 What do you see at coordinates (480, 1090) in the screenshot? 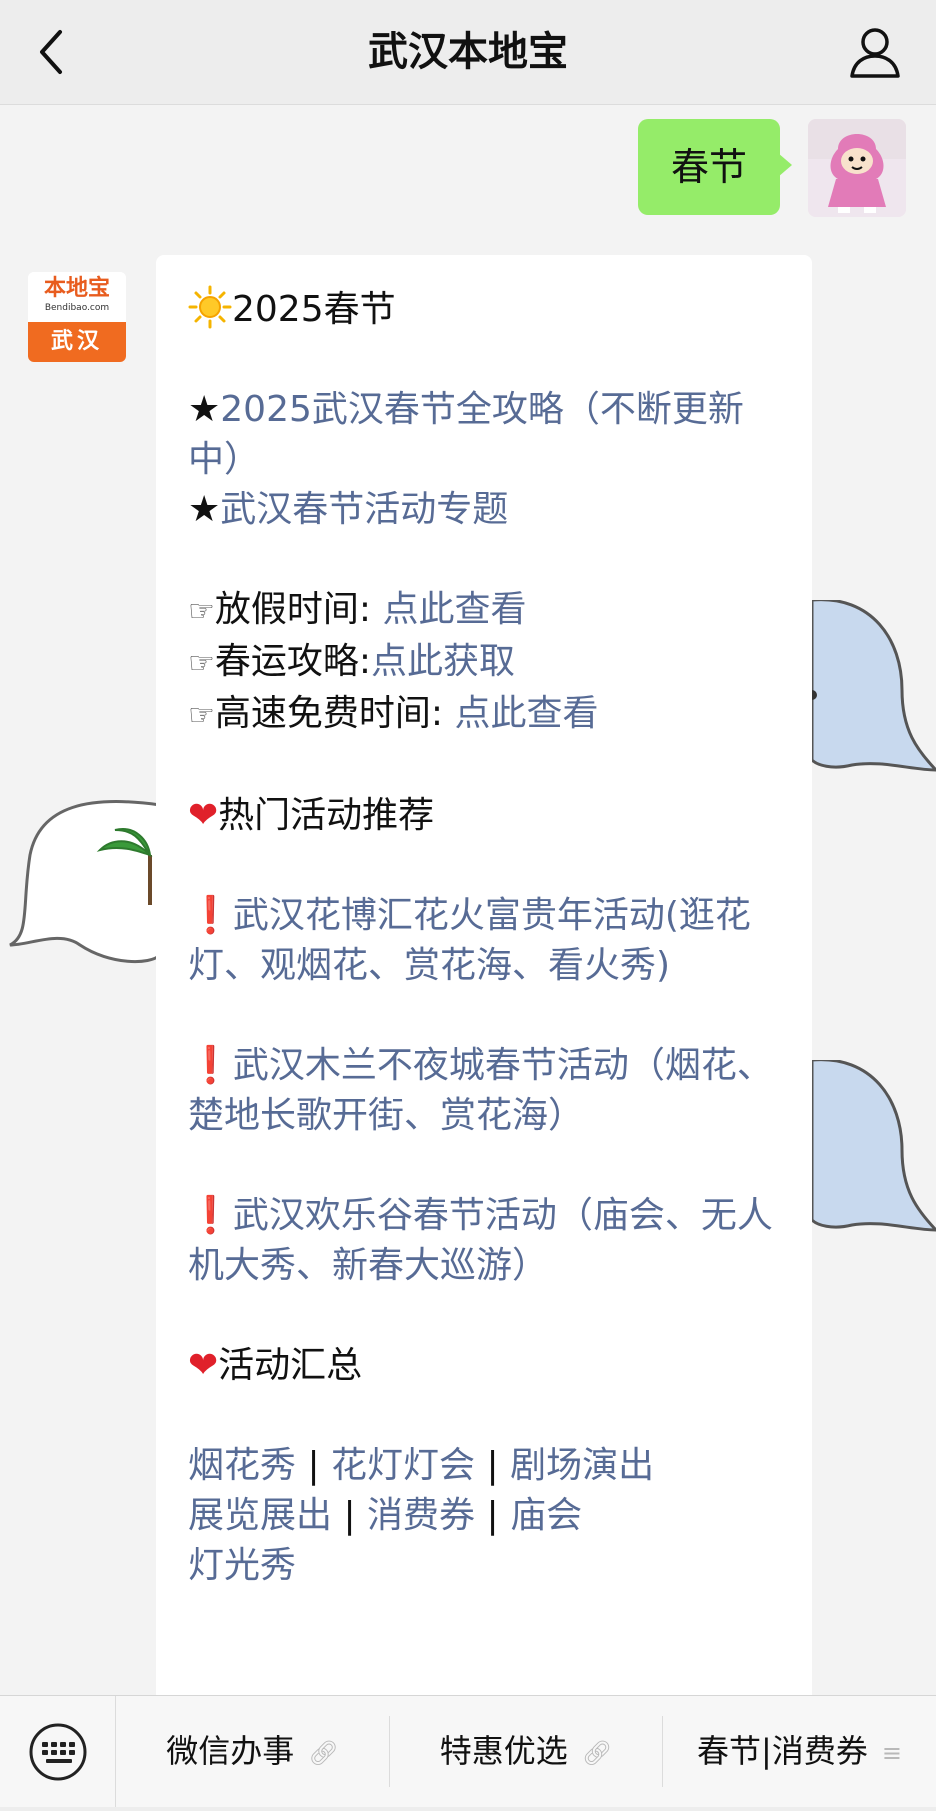
I see `hot-item-link: 武汉木兰不夜城春节活动（烟花、楚地长歌开街、赏花海）` at bounding box center [480, 1090].